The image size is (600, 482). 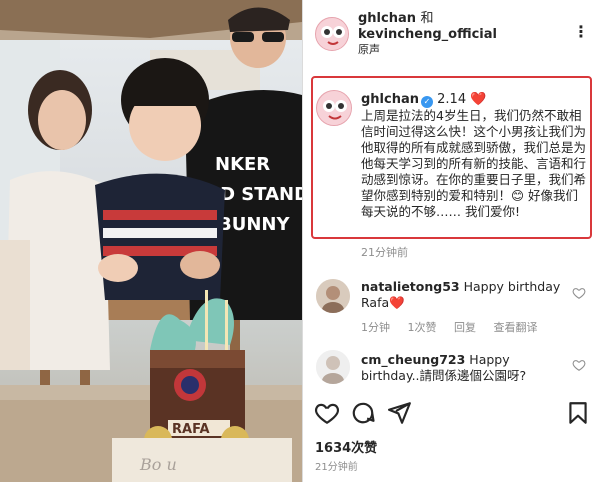 I want to click on avatar-cartoon-icon, so click(x=332, y=34).